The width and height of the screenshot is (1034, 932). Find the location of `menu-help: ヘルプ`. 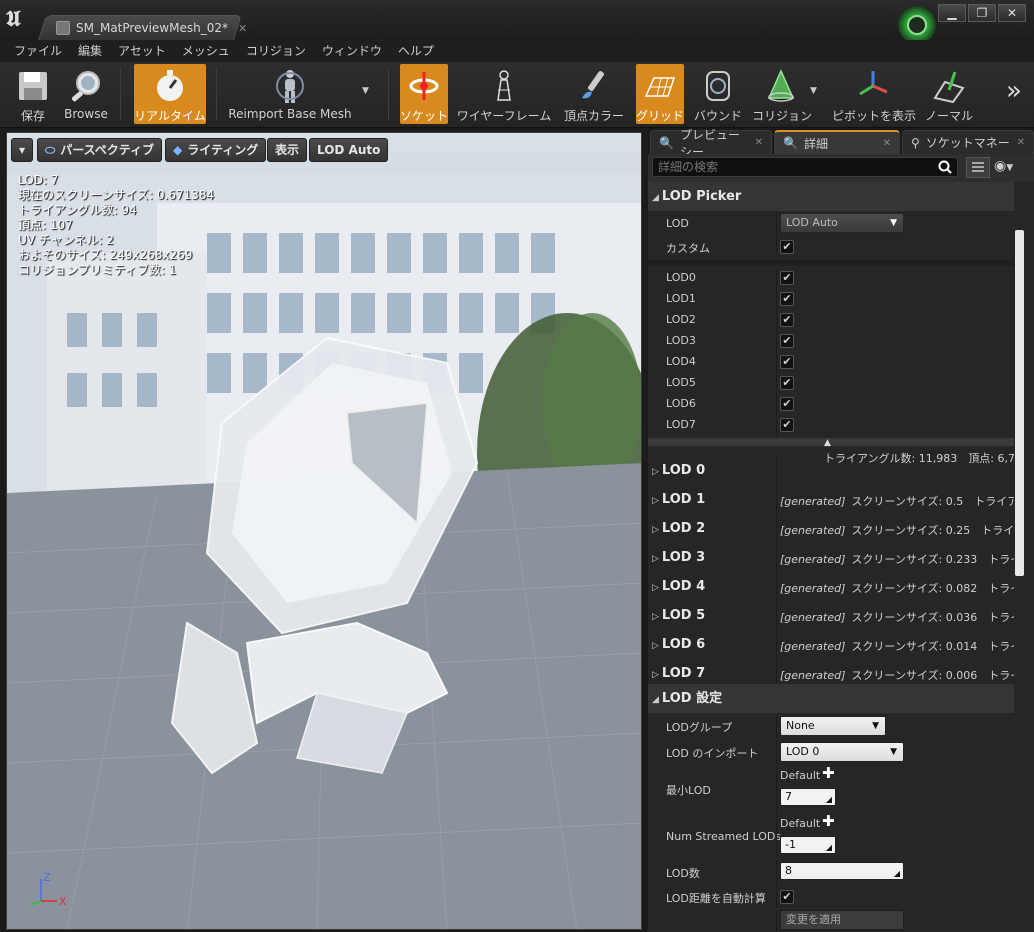

menu-help: ヘルプ is located at coordinates (416, 51).